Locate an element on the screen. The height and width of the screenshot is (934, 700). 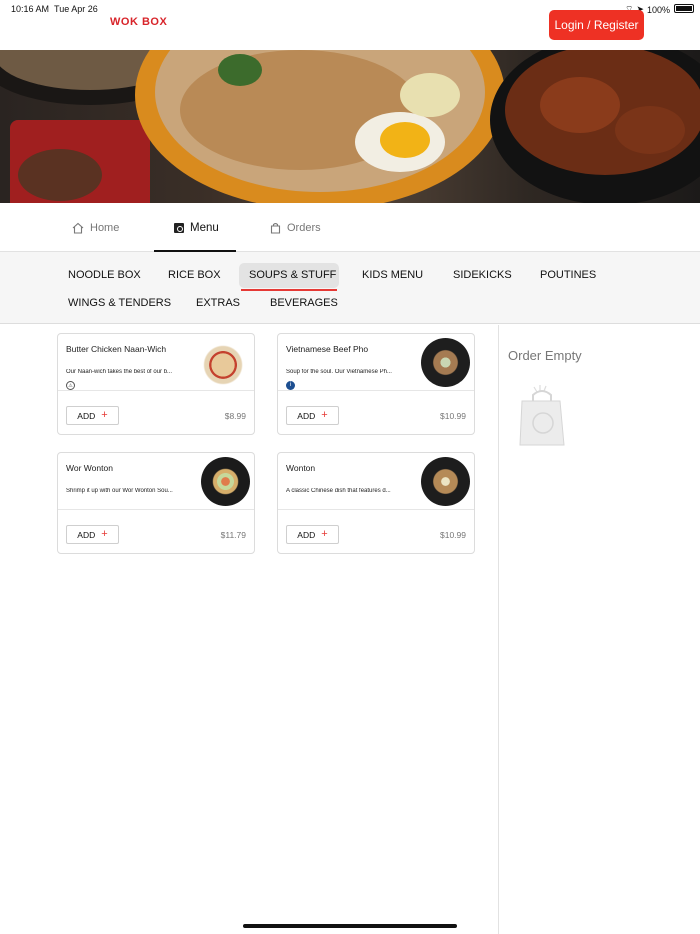
category-extras: EXTRAS is located at coordinates (218, 303).